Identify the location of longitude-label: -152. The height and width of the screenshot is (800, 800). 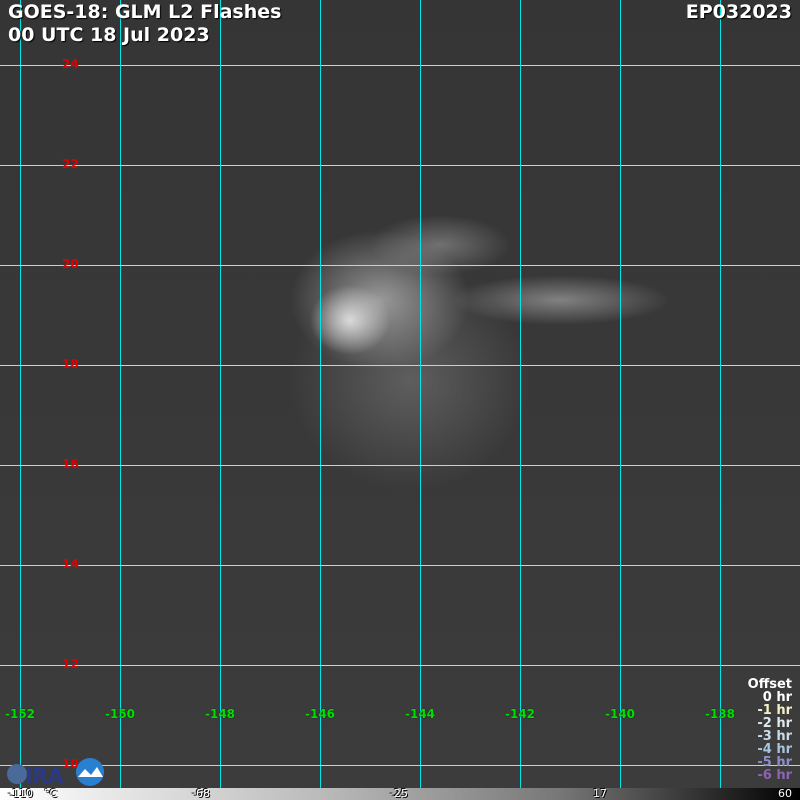
(20, 714).